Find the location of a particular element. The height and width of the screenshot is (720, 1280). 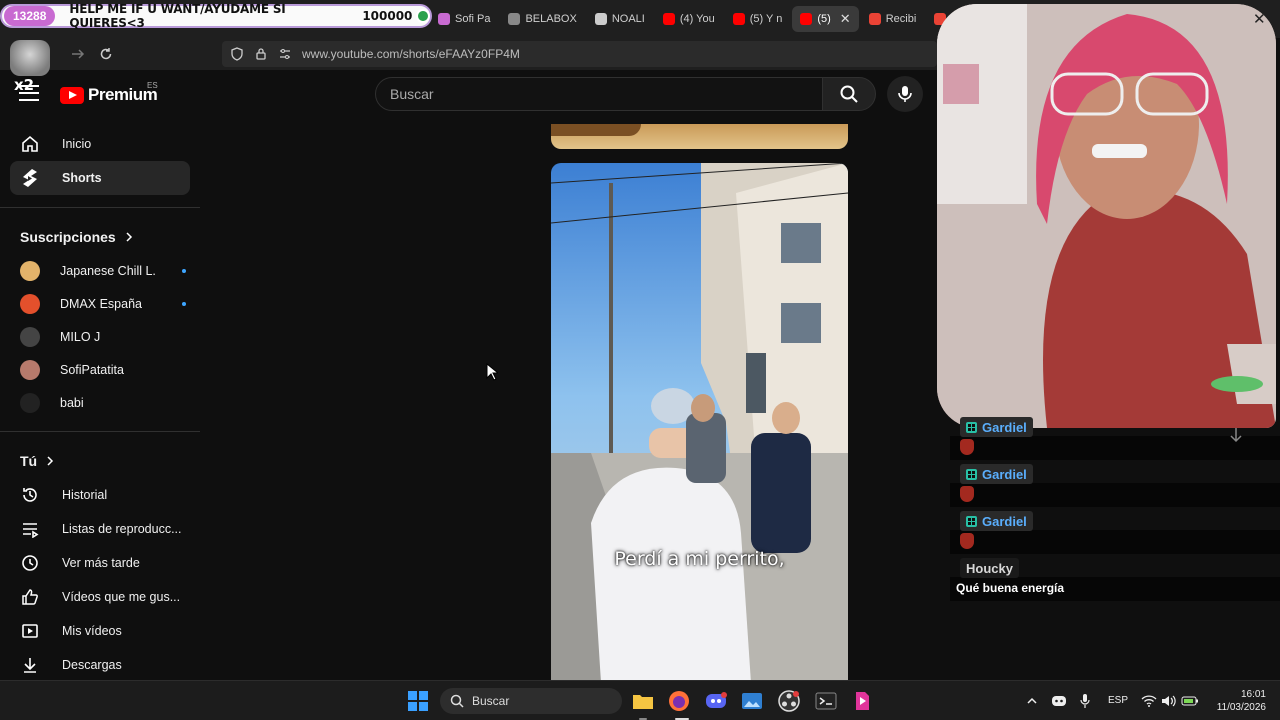

reload-icon is located at coordinates (106, 54).